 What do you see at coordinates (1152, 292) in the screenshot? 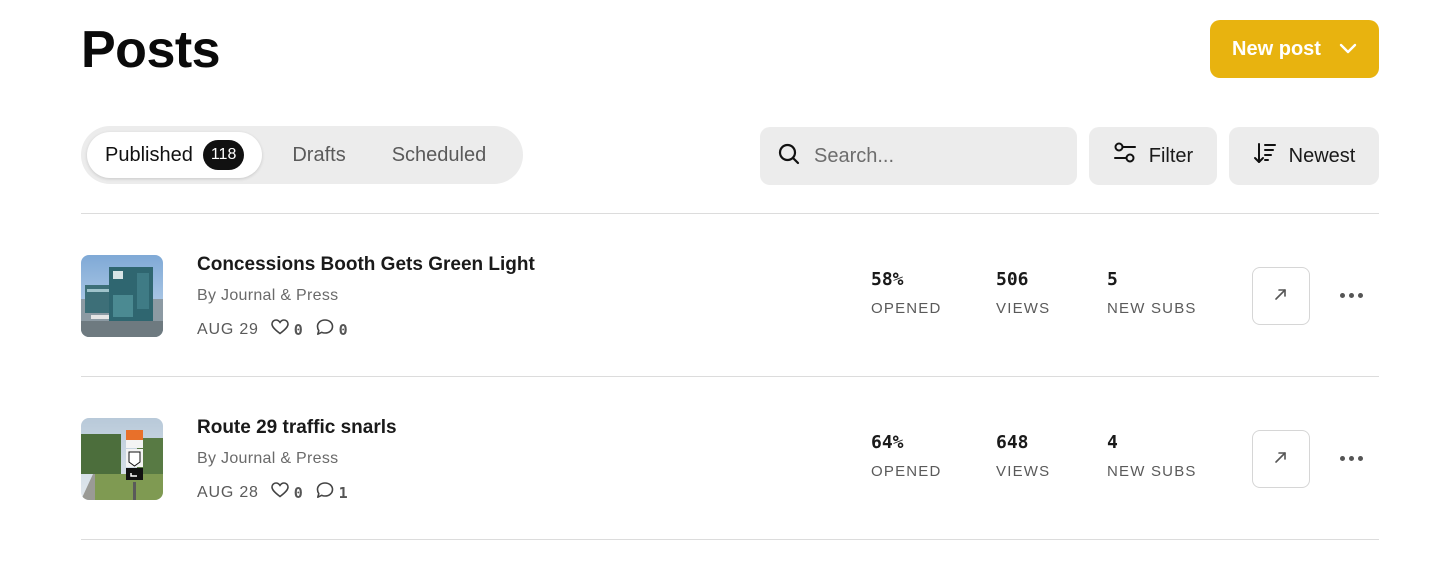
I see `stat-new-subs: 5 NEW SUBS` at bounding box center [1152, 292].